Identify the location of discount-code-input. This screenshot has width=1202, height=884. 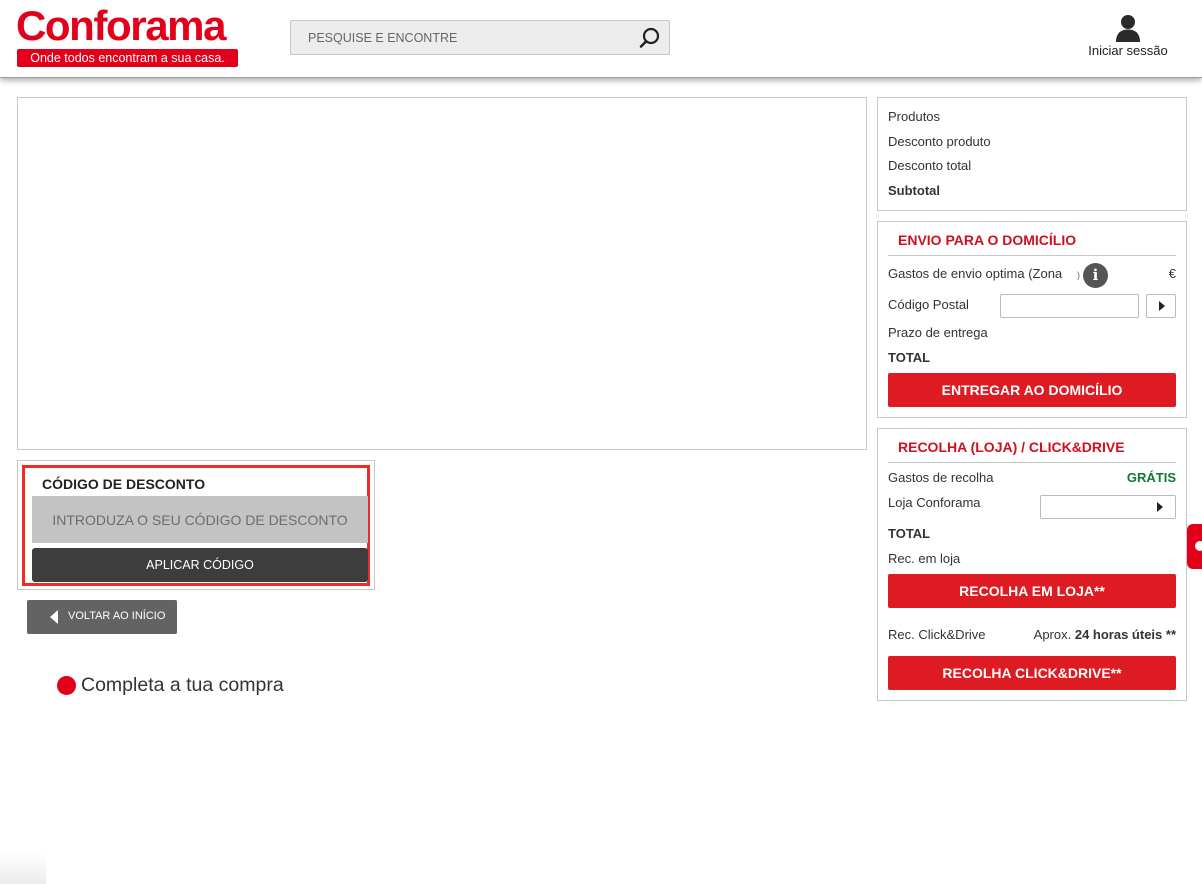
(200, 519).